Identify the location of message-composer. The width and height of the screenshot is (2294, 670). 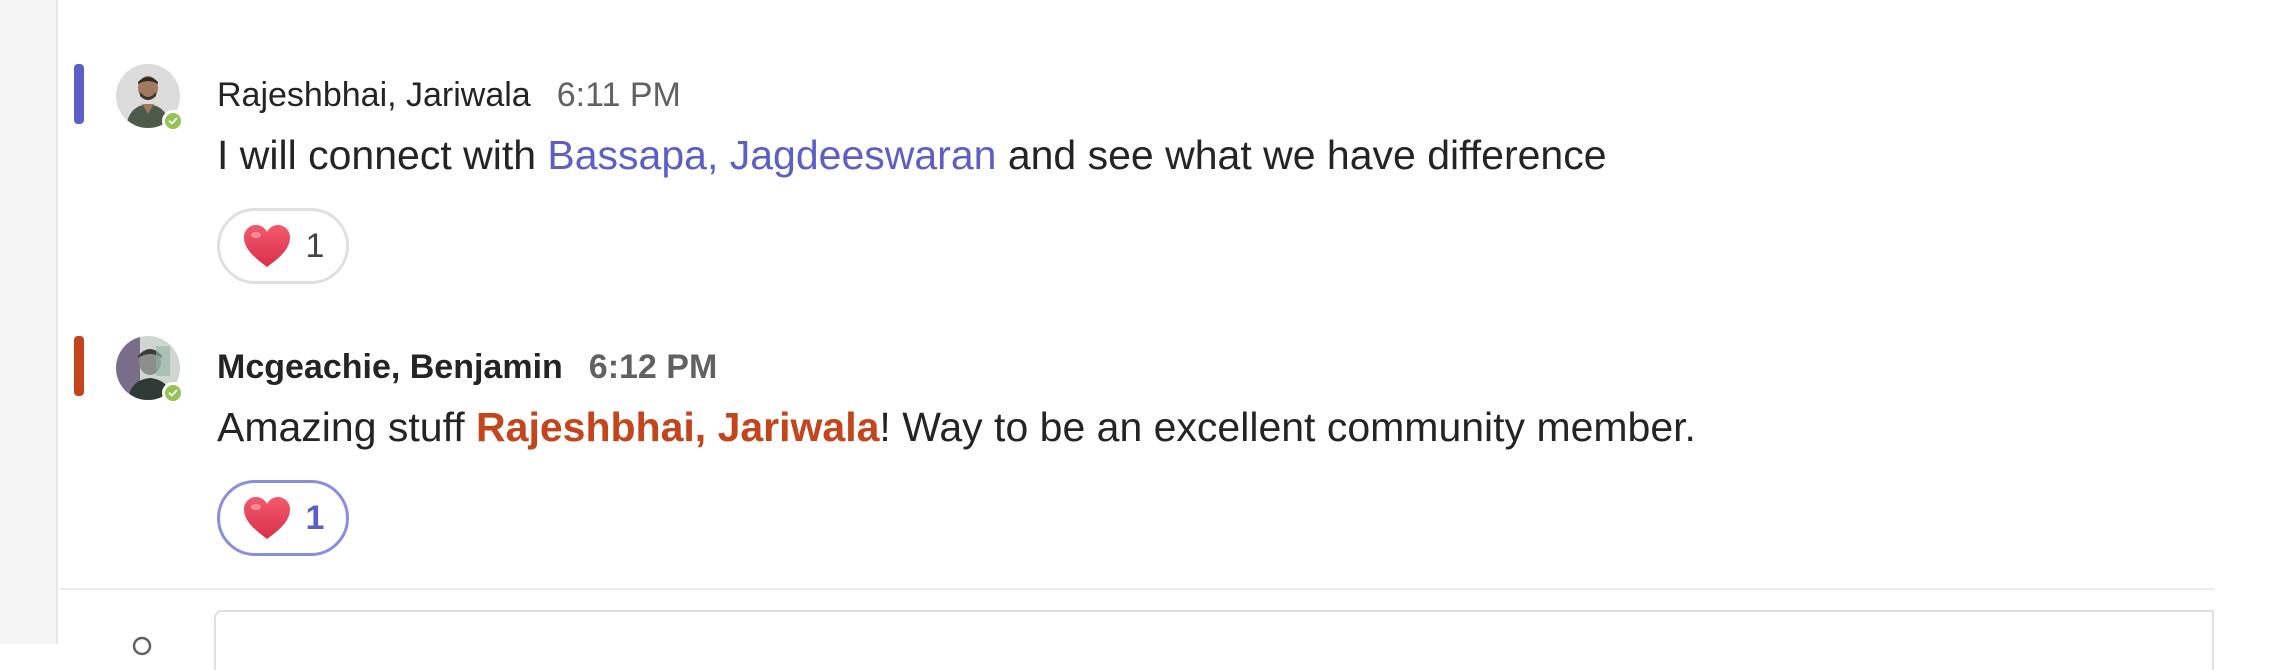
(1214, 640).